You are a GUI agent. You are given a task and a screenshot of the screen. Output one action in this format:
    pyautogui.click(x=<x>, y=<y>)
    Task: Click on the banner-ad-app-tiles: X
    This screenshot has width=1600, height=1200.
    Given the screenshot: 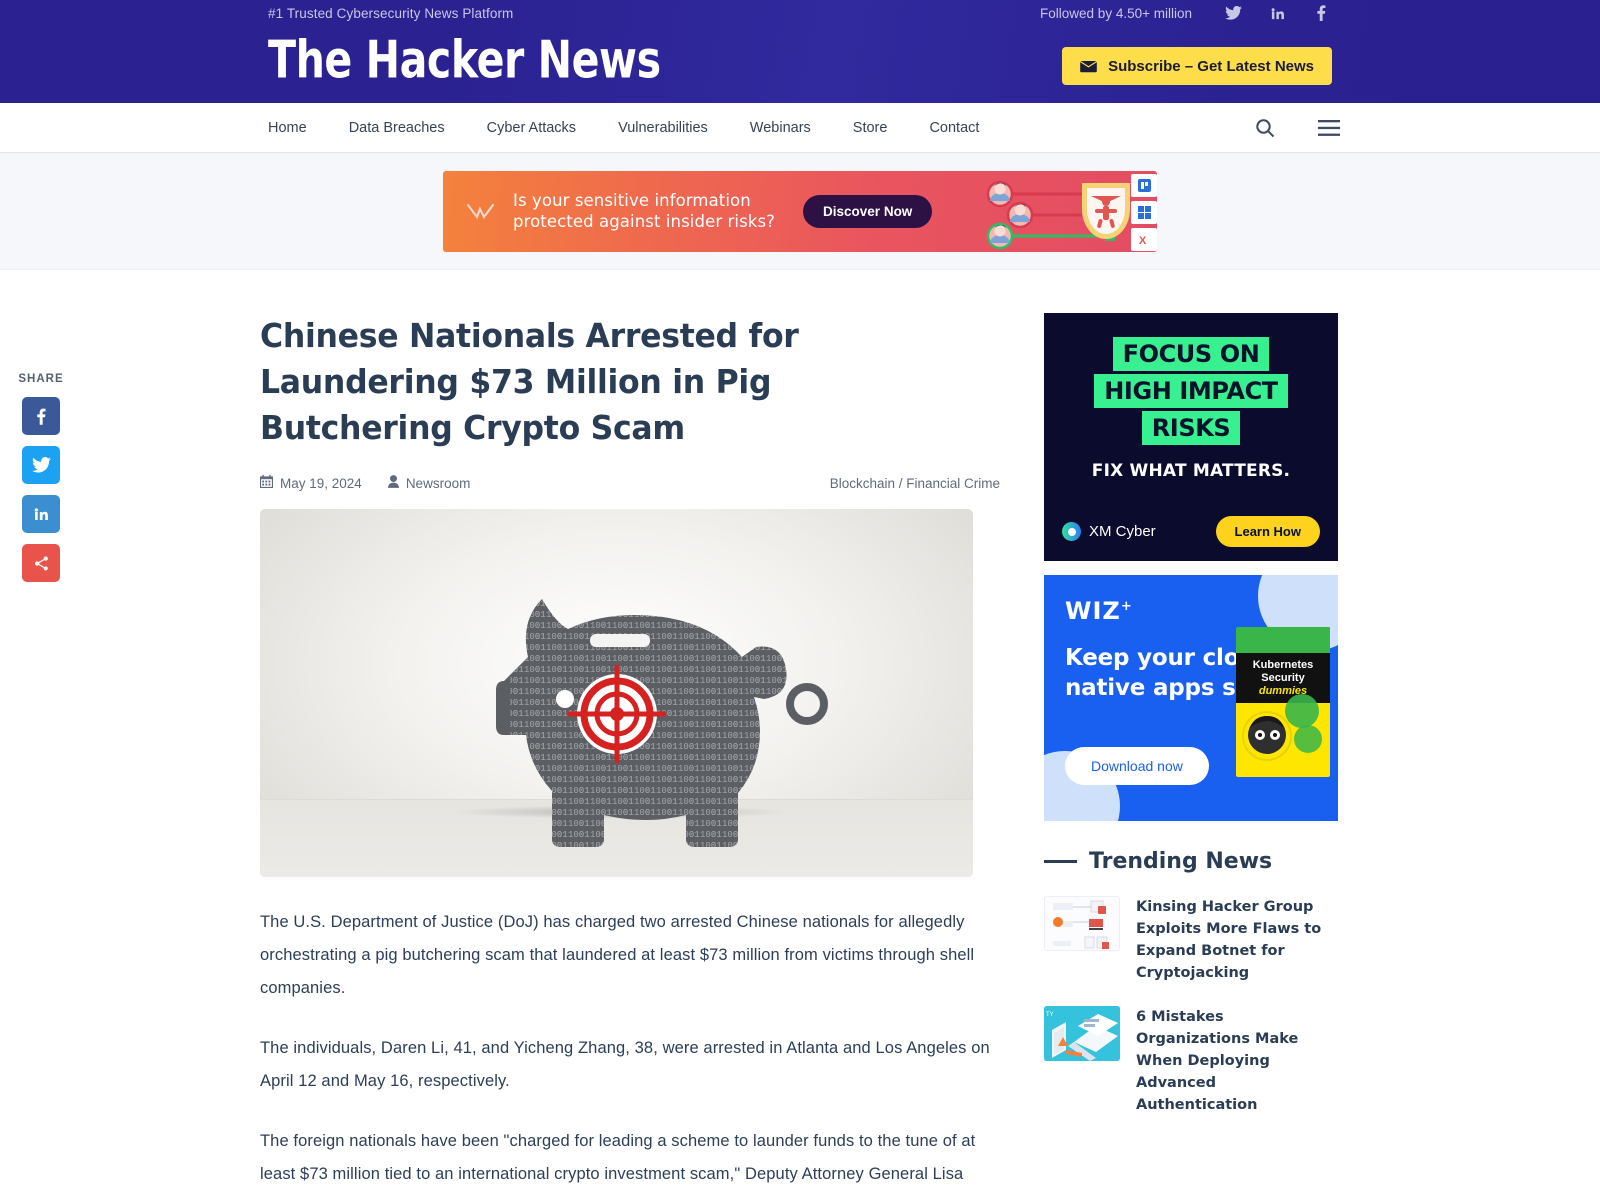 What is the action you would take?
    pyautogui.click(x=1144, y=212)
    